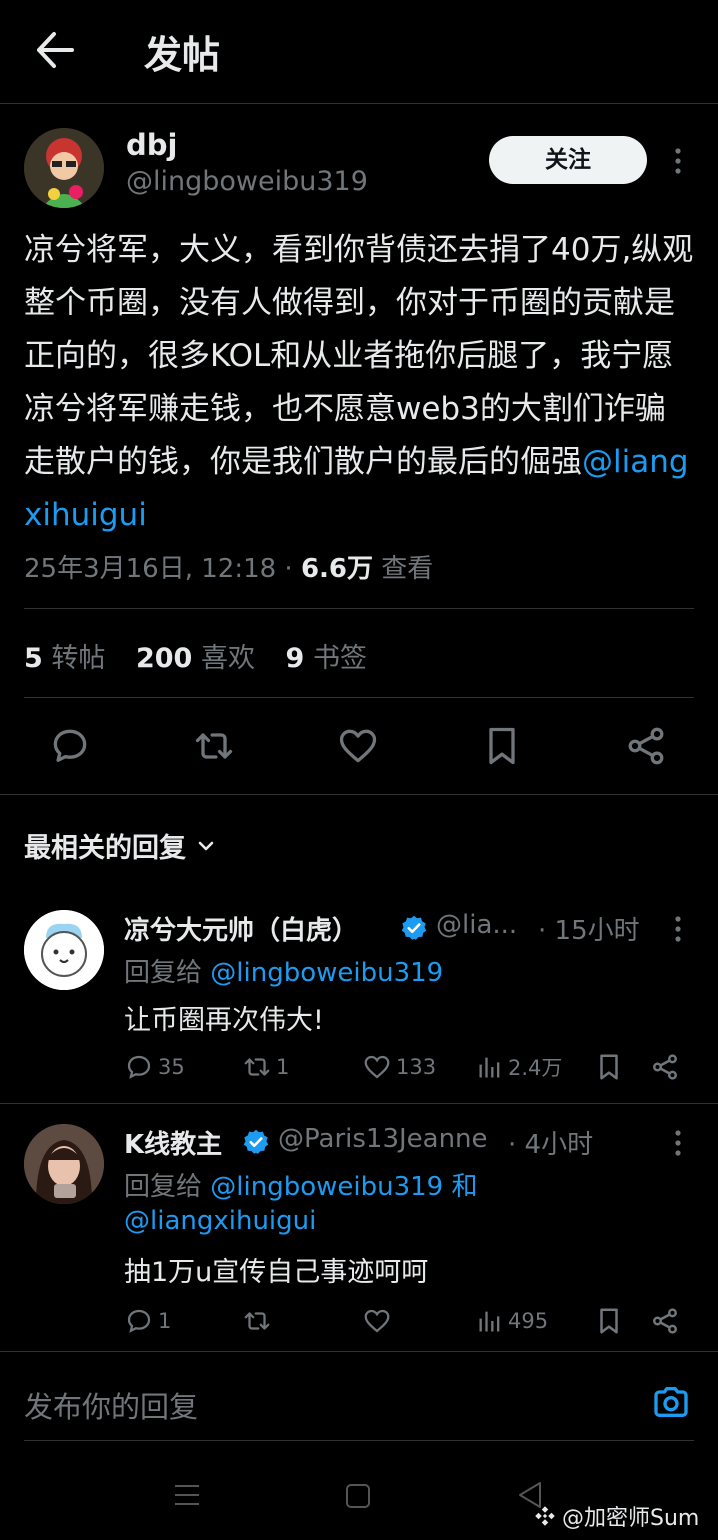 The image size is (718, 1540). What do you see at coordinates (241, 928) in the screenshot?
I see `reply-author-name: 凉兮大元帅（白虎）` at bounding box center [241, 928].